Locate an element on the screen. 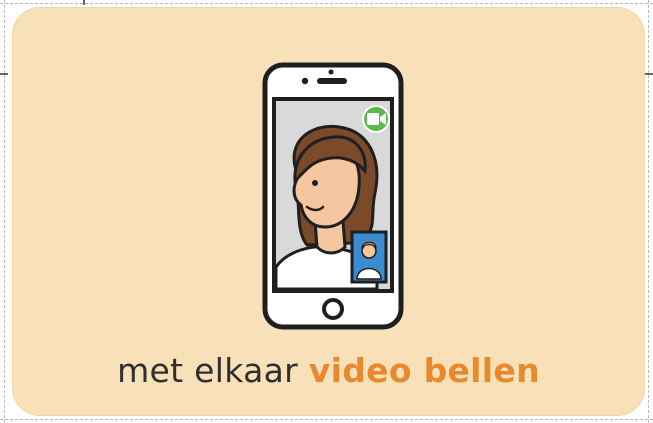 The image size is (653, 423). cut-line-top is located at coordinates (326, 3).